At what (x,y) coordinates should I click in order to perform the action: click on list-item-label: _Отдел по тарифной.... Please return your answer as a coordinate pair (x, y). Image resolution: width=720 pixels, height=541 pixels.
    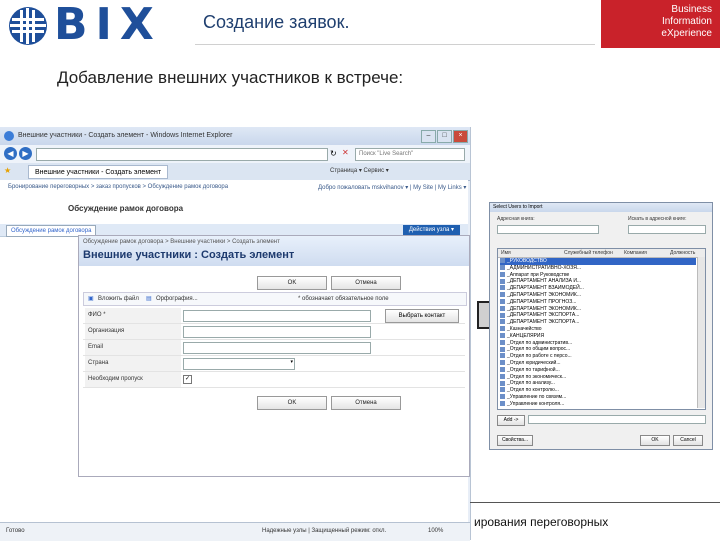
    Looking at the image, I should click on (533, 369).